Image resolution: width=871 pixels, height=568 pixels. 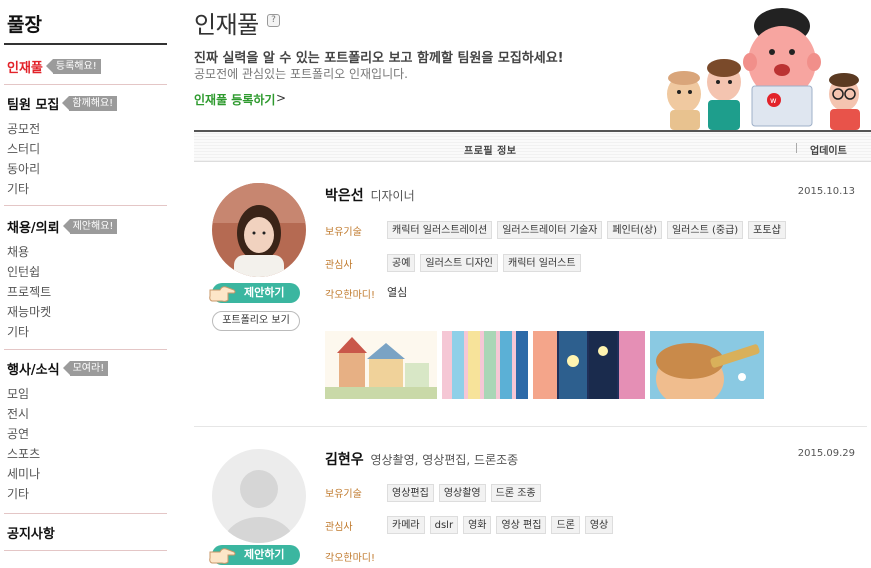 I want to click on sidebar-featured: 인재풀 등록해요!, so click(x=54, y=66).